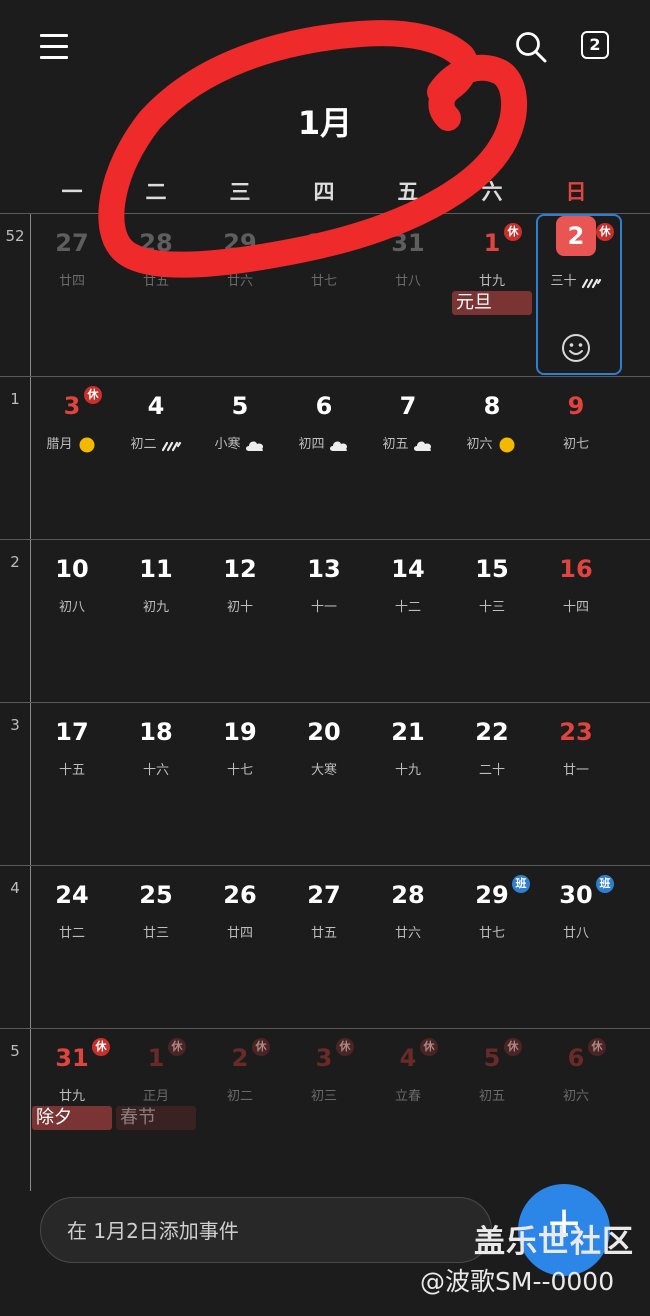 The width and height of the screenshot is (650, 1316). Describe the element at coordinates (492, 279) in the screenshot. I see `lunar-date: 廿九` at that location.